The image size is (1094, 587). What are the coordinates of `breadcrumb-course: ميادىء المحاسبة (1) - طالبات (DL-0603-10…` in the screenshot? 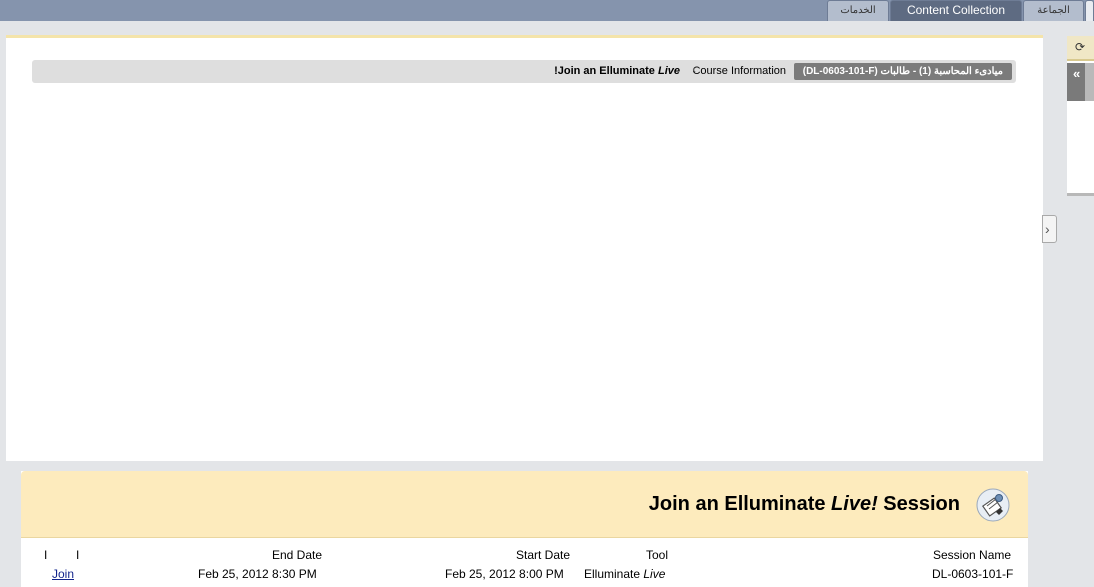 It's located at (902, 71).